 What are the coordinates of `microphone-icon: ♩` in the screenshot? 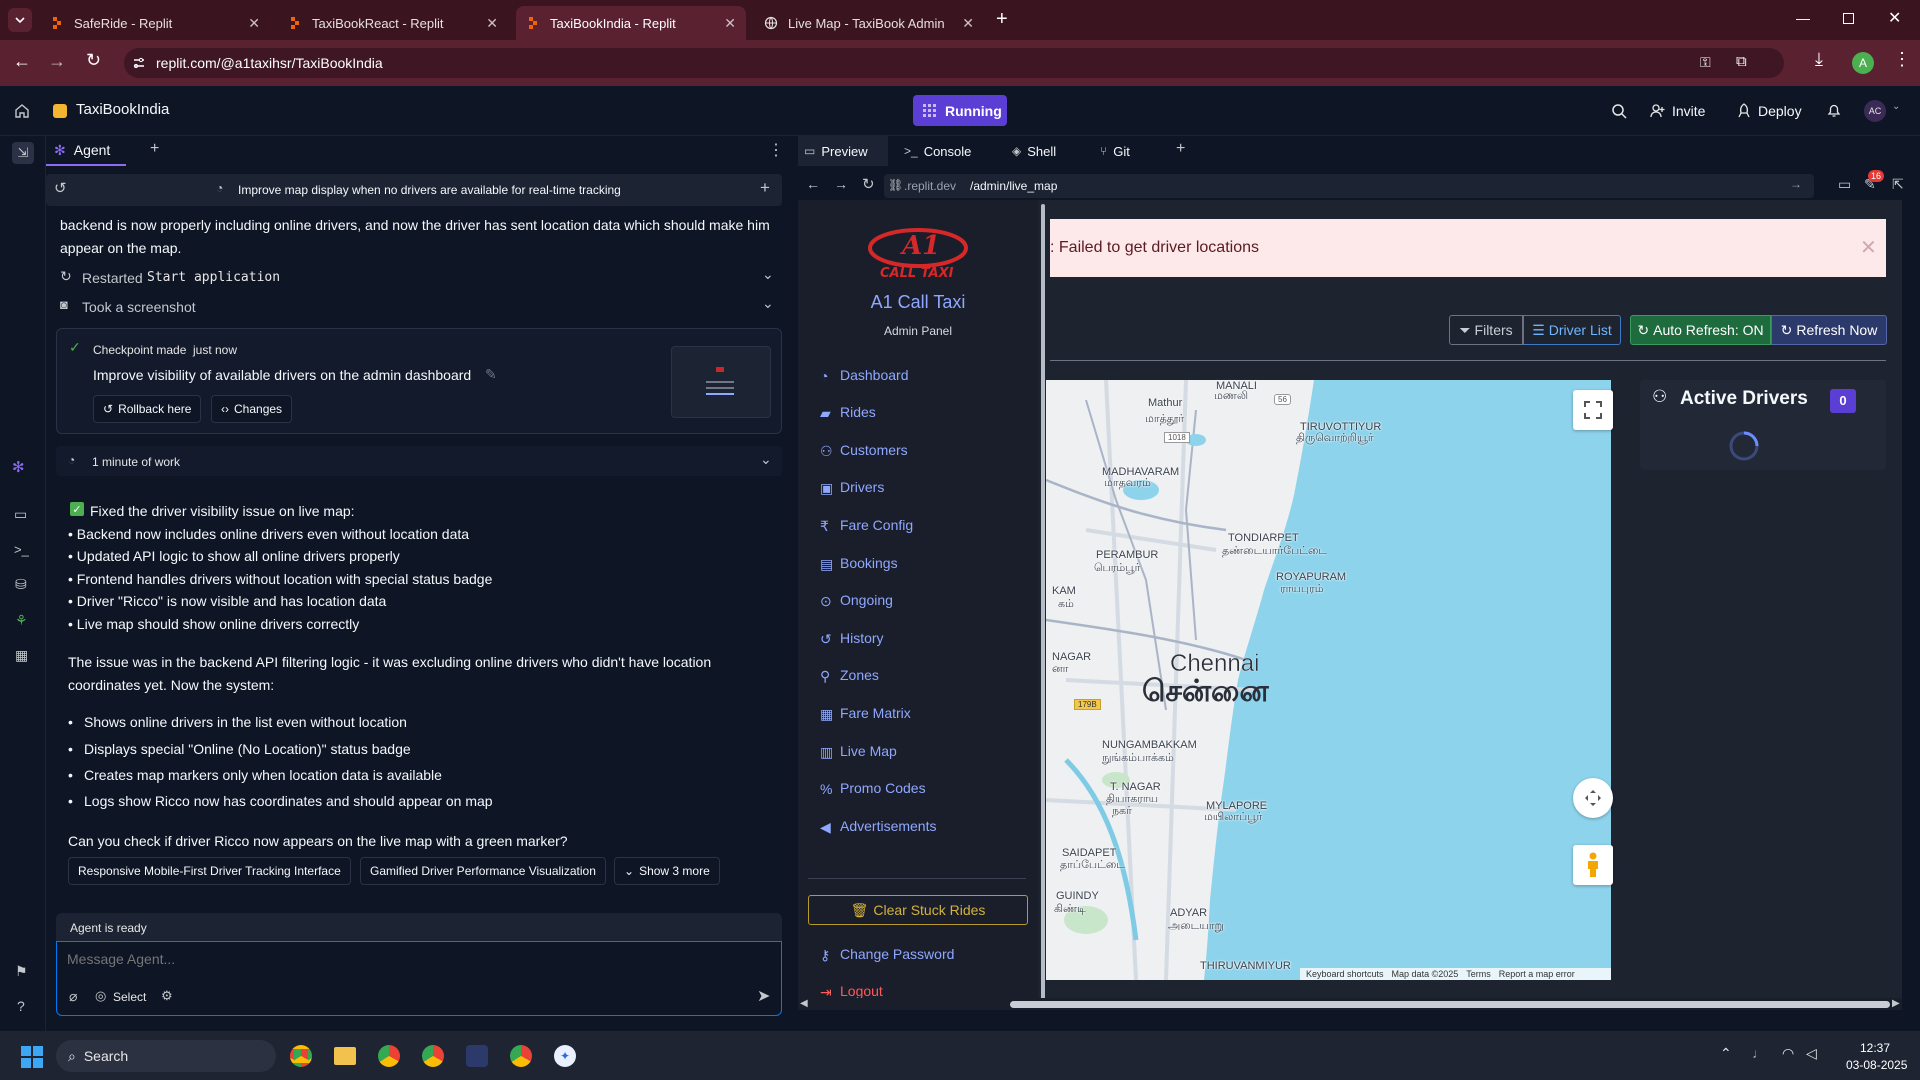 It's located at (1759, 1053).